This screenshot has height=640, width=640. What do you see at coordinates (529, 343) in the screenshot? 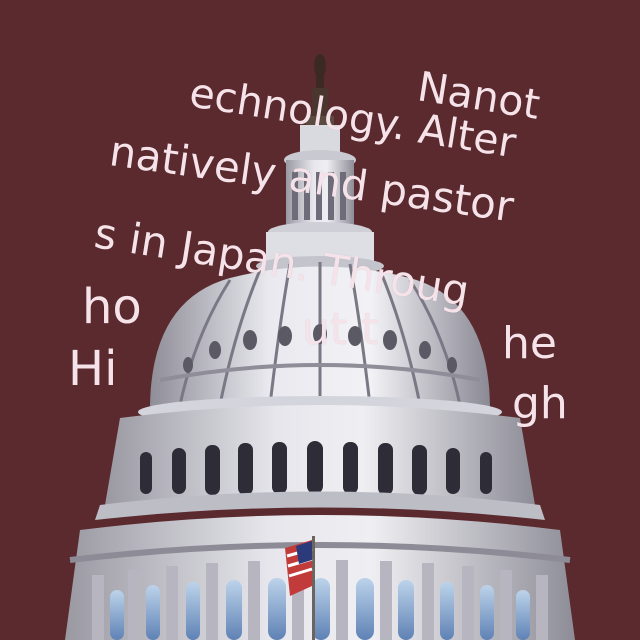
I see `text-fragment: he` at bounding box center [529, 343].